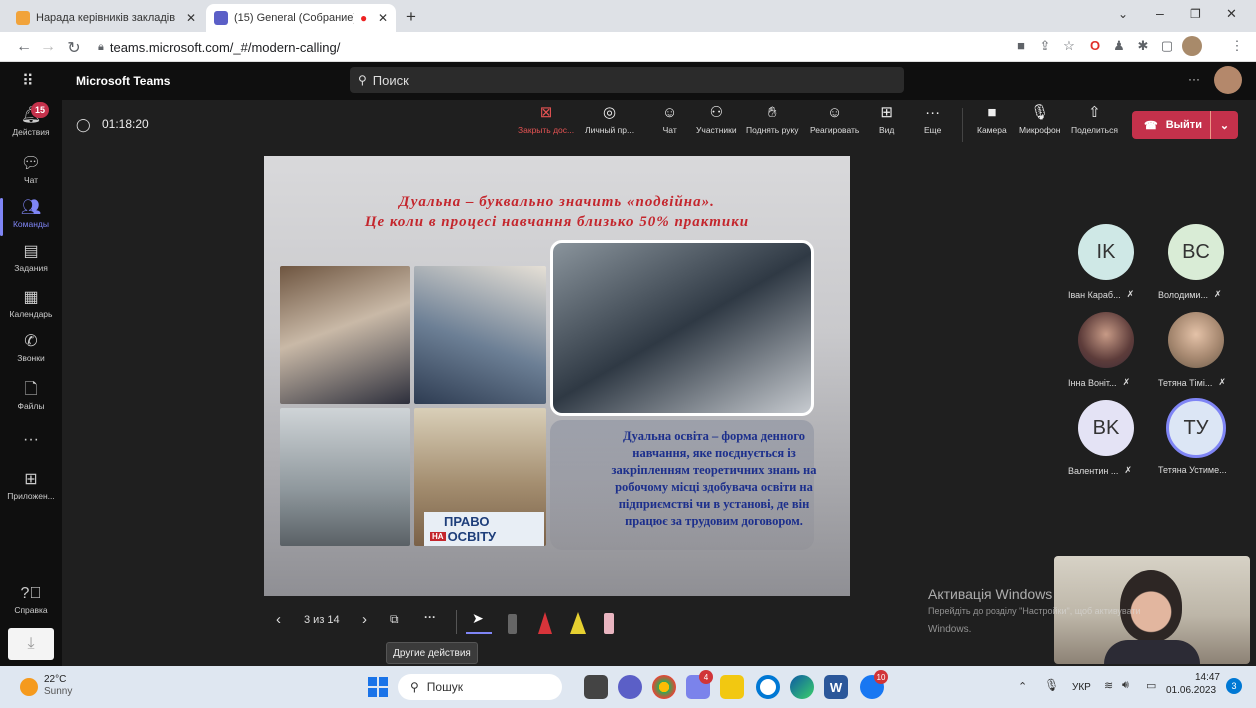 The height and width of the screenshot is (708, 1256). I want to click on chat-button: ☺ Чат, so click(669, 120).